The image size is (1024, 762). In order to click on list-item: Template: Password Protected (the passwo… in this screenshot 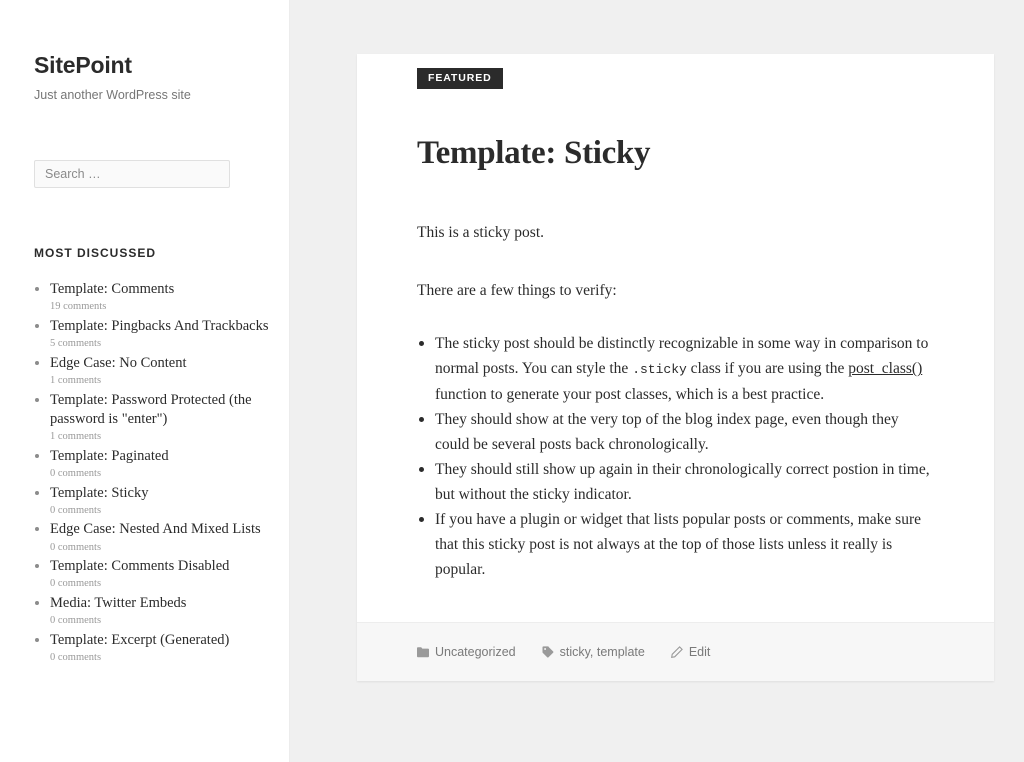, I will do `click(151, 418)`.